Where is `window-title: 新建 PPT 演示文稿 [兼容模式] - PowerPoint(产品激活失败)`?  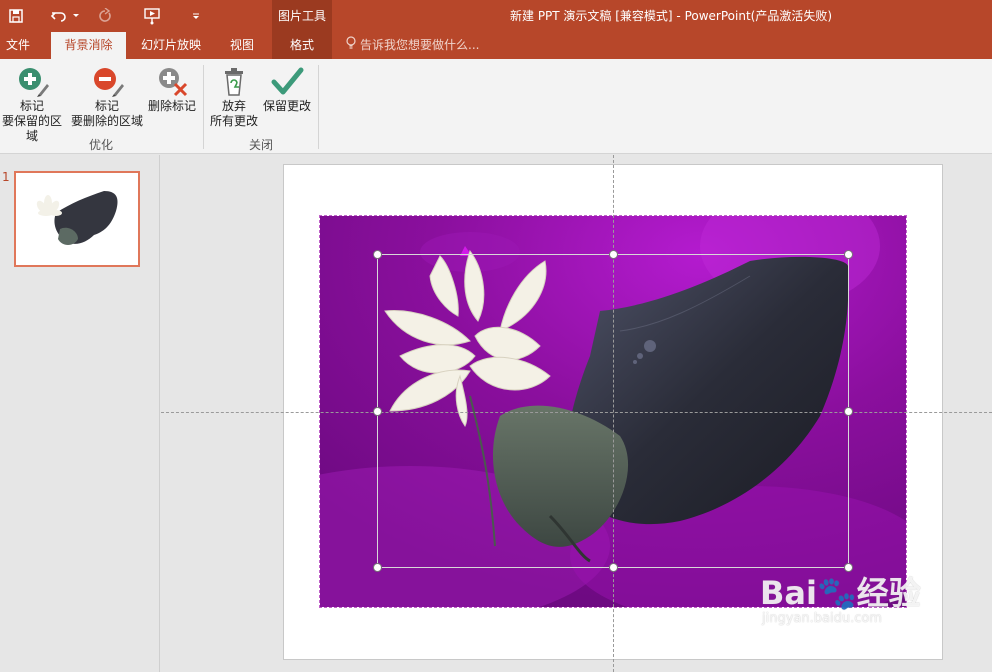
window-title: 新建 PPT 演示文稿 [兼容模式] - PowerPoint(产品激活失败) is located at coordinates (671, 16).